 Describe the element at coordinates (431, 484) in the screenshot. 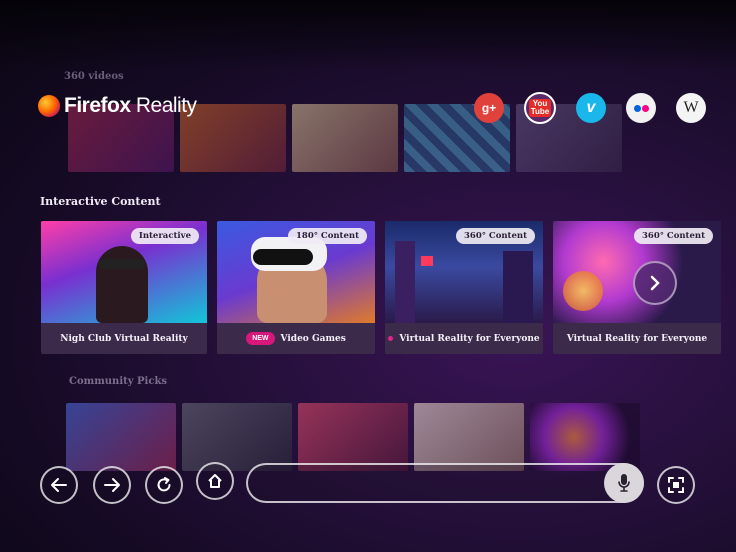

I see `url-input` at that location.